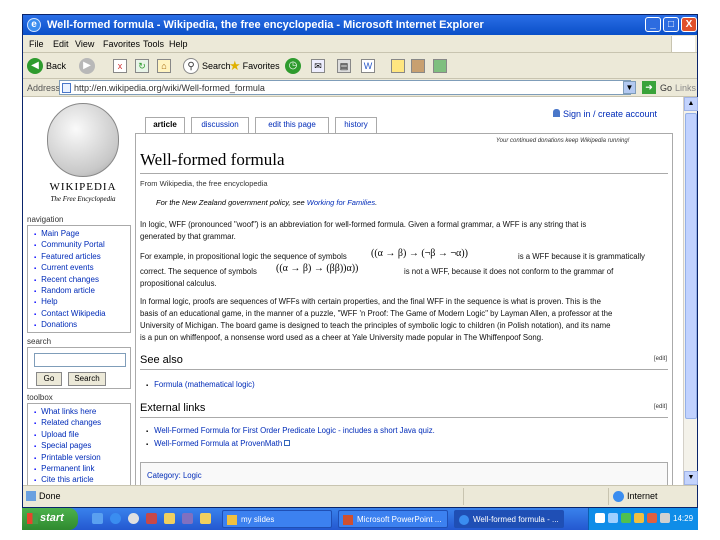  What do you see at coordinates (188, 236) in the screenshot?
I see `paragraph-1-line-2: generated by that grammar.` at bounding box center [188, 236].